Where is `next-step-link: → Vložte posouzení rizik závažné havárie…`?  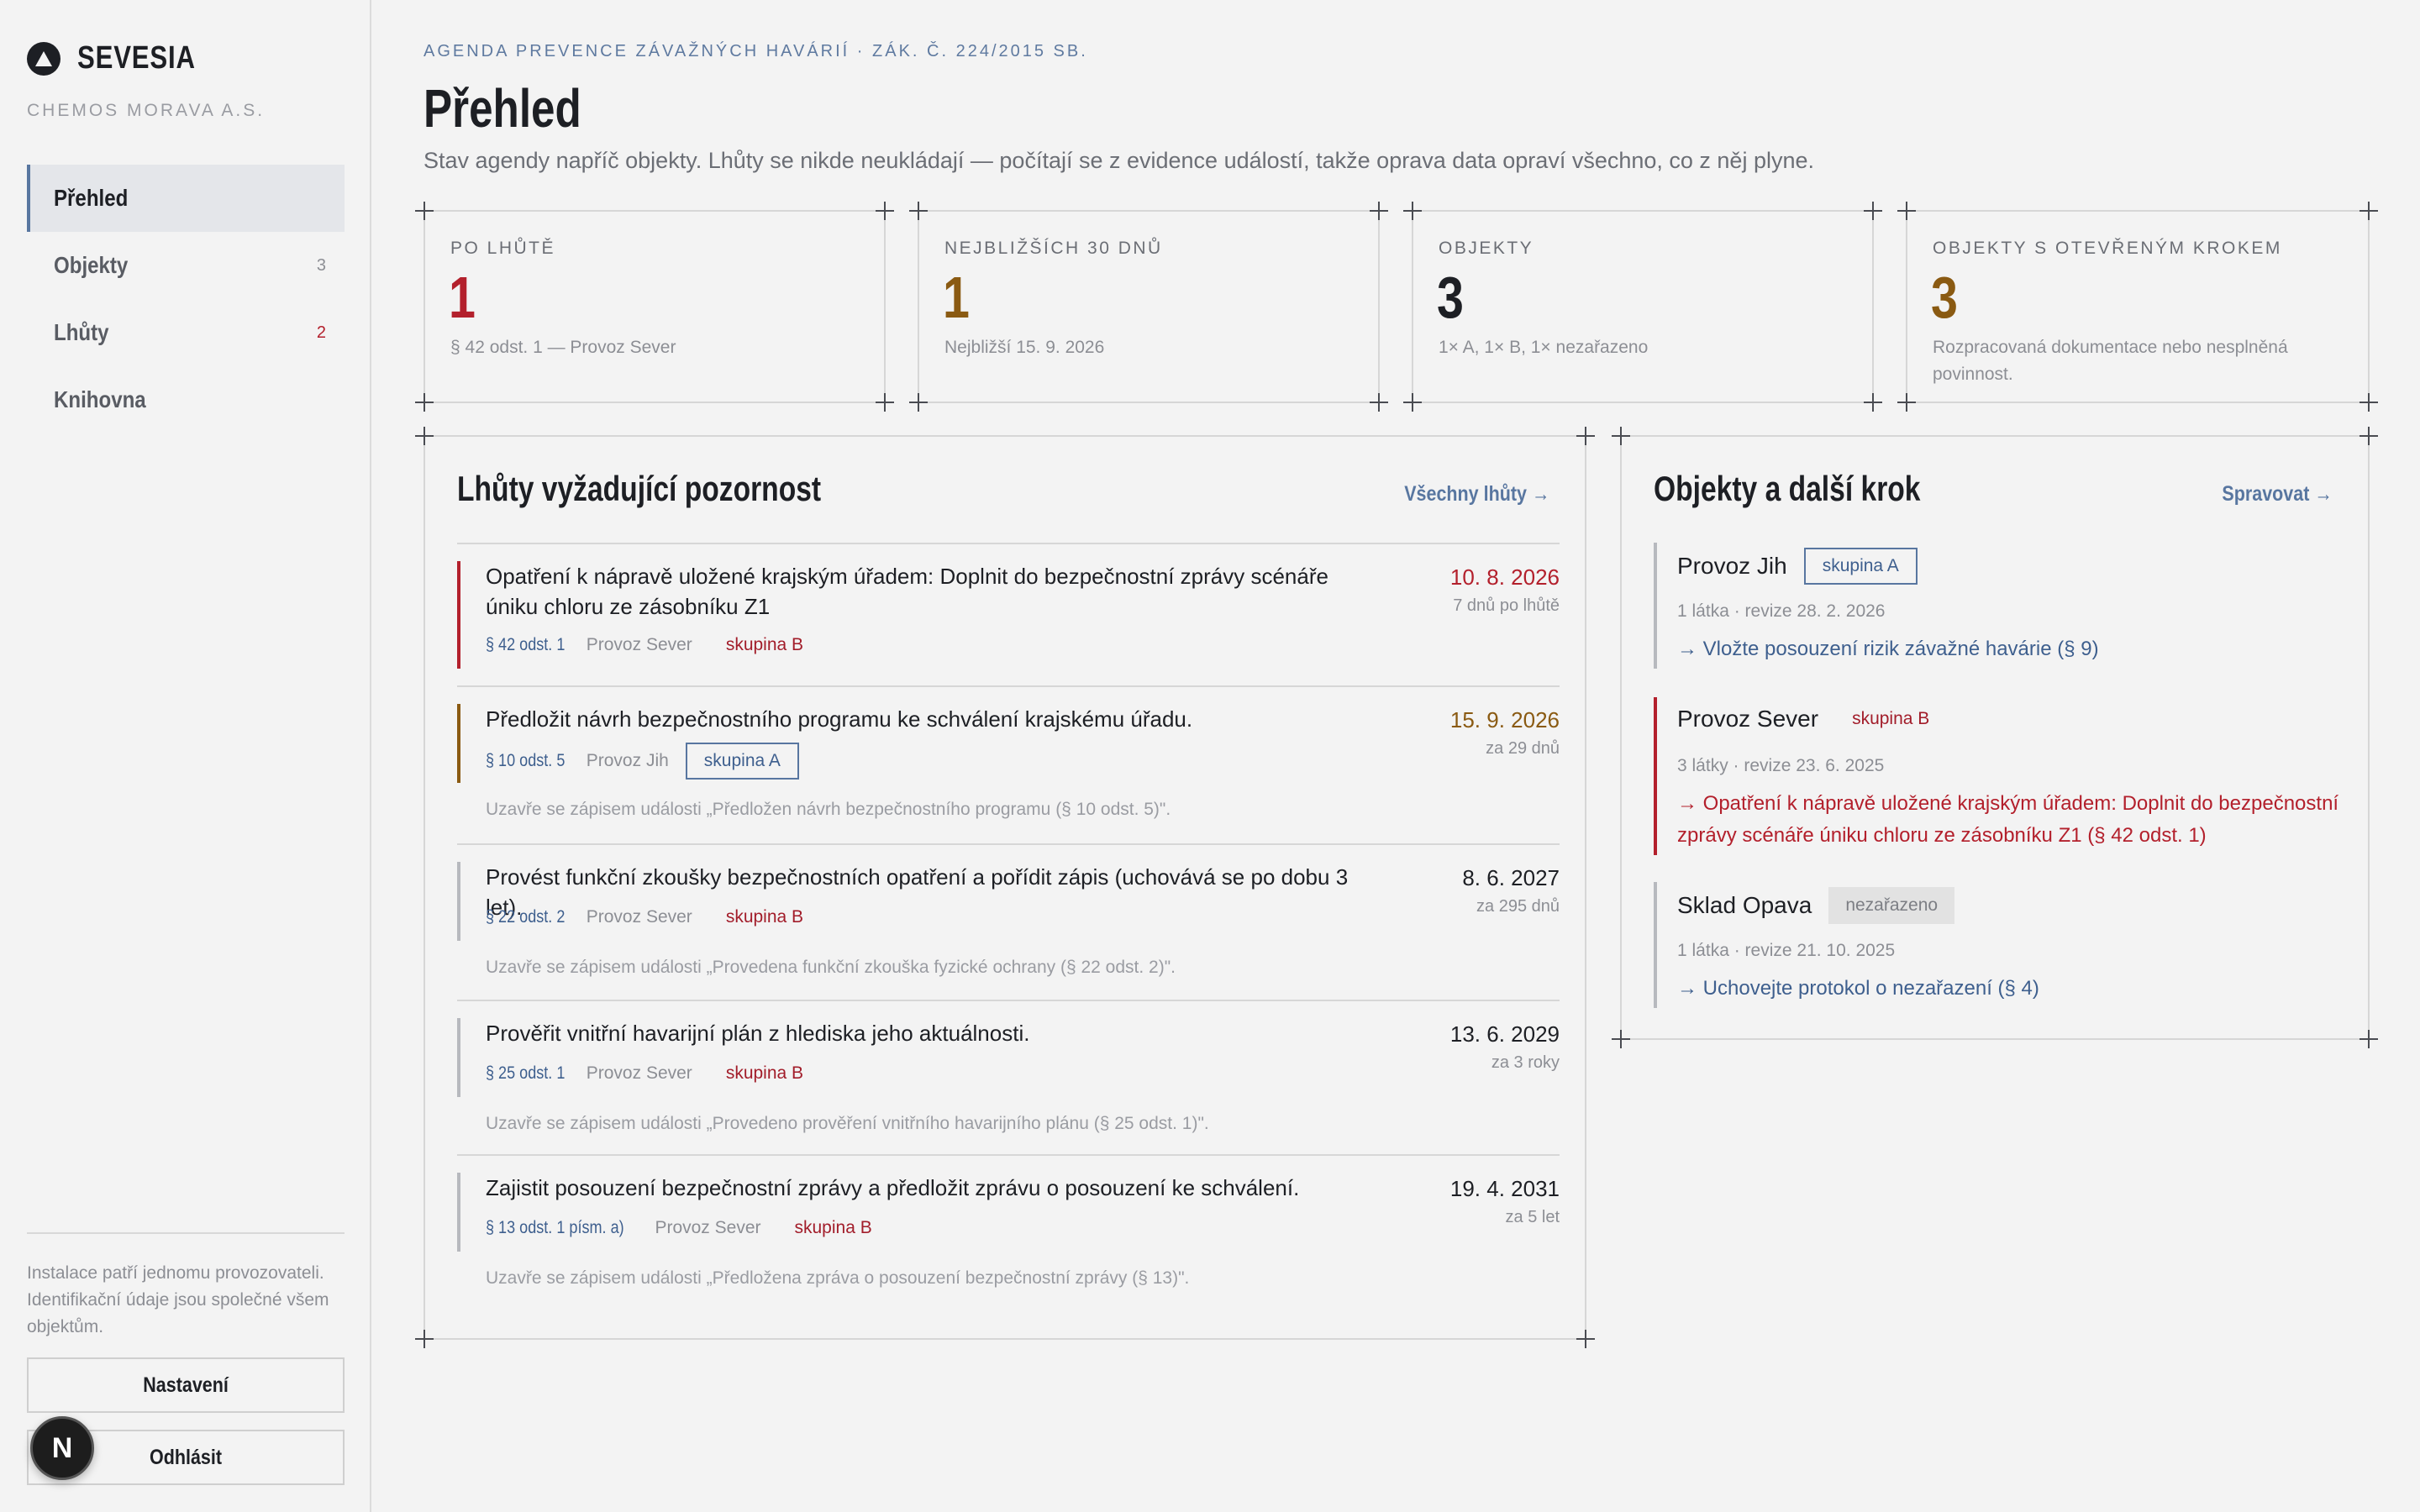
next-step-link: → Vložte posouzení rizik závažné havárie… is located at coordinates (2013, 649).